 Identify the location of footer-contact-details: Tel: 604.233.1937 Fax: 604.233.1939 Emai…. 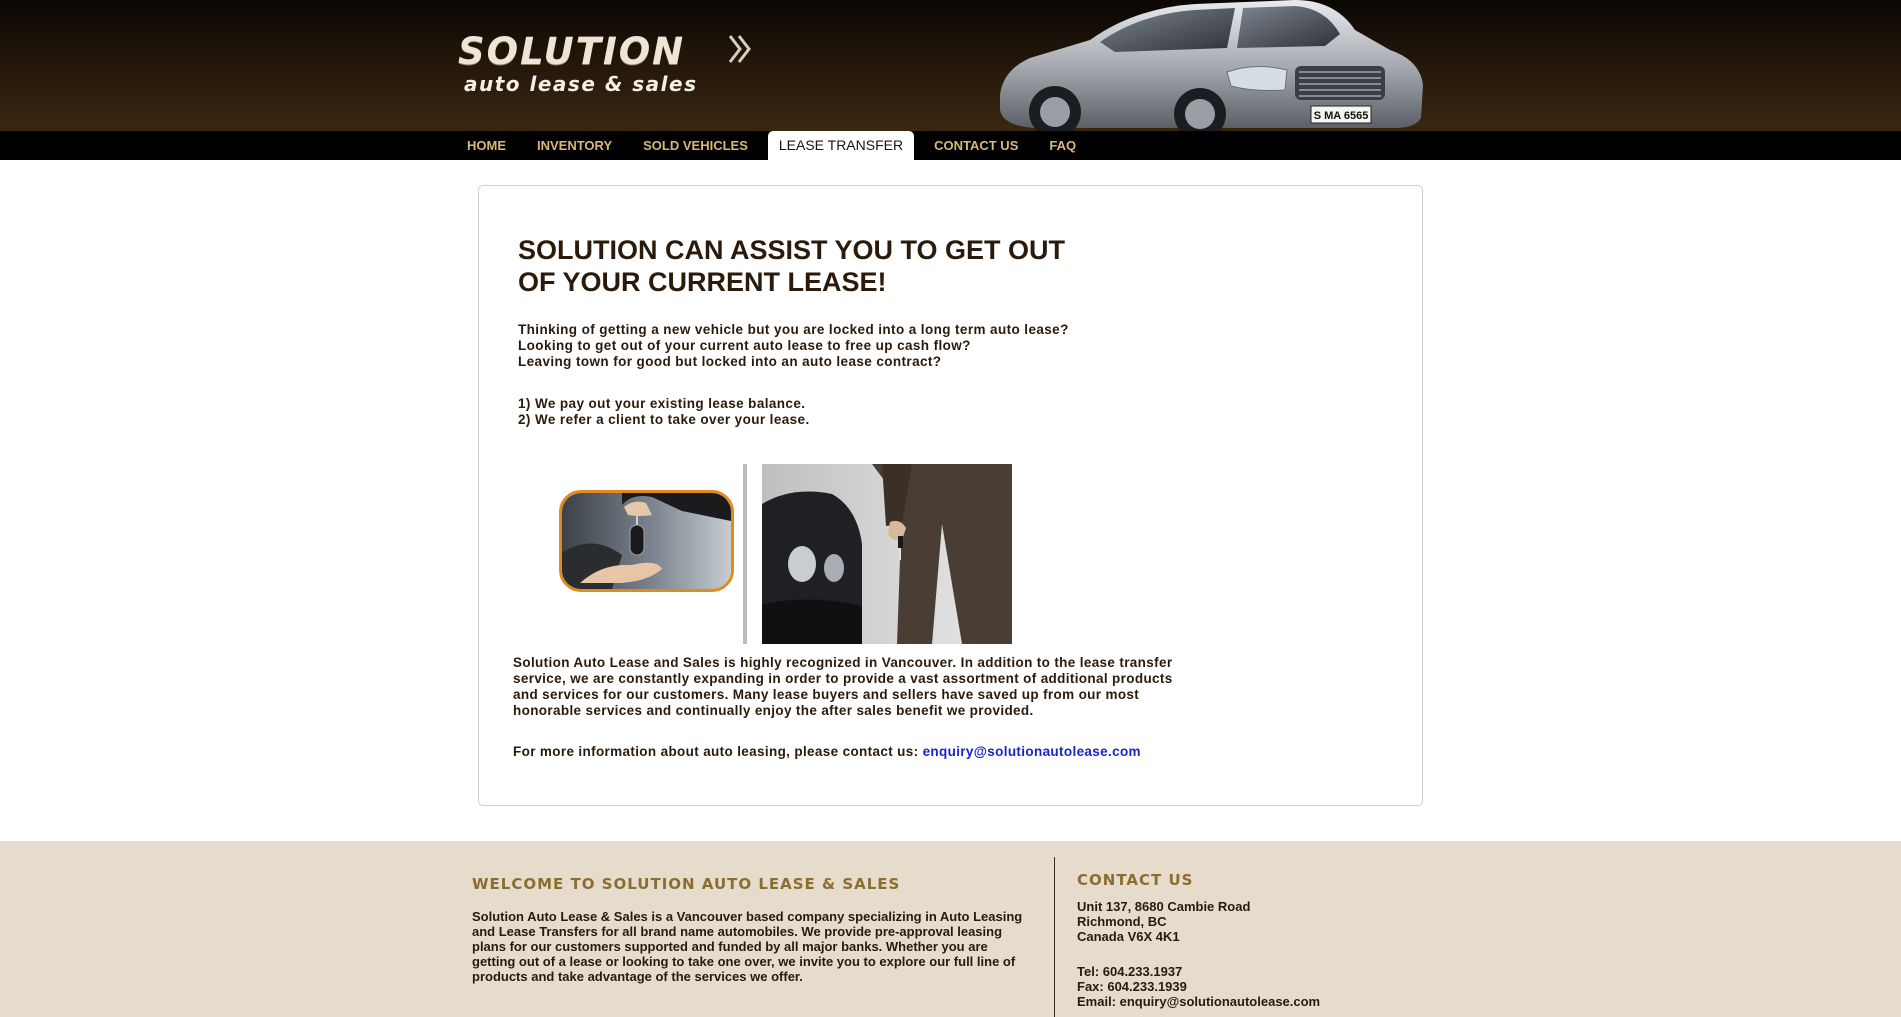
(1267, 986).